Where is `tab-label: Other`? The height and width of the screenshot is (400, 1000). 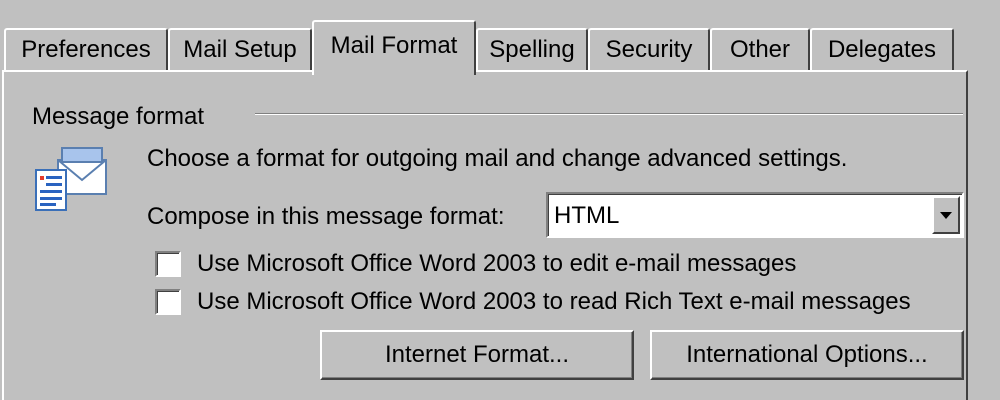
tab-label: Other is located at coordinates (760, 49).